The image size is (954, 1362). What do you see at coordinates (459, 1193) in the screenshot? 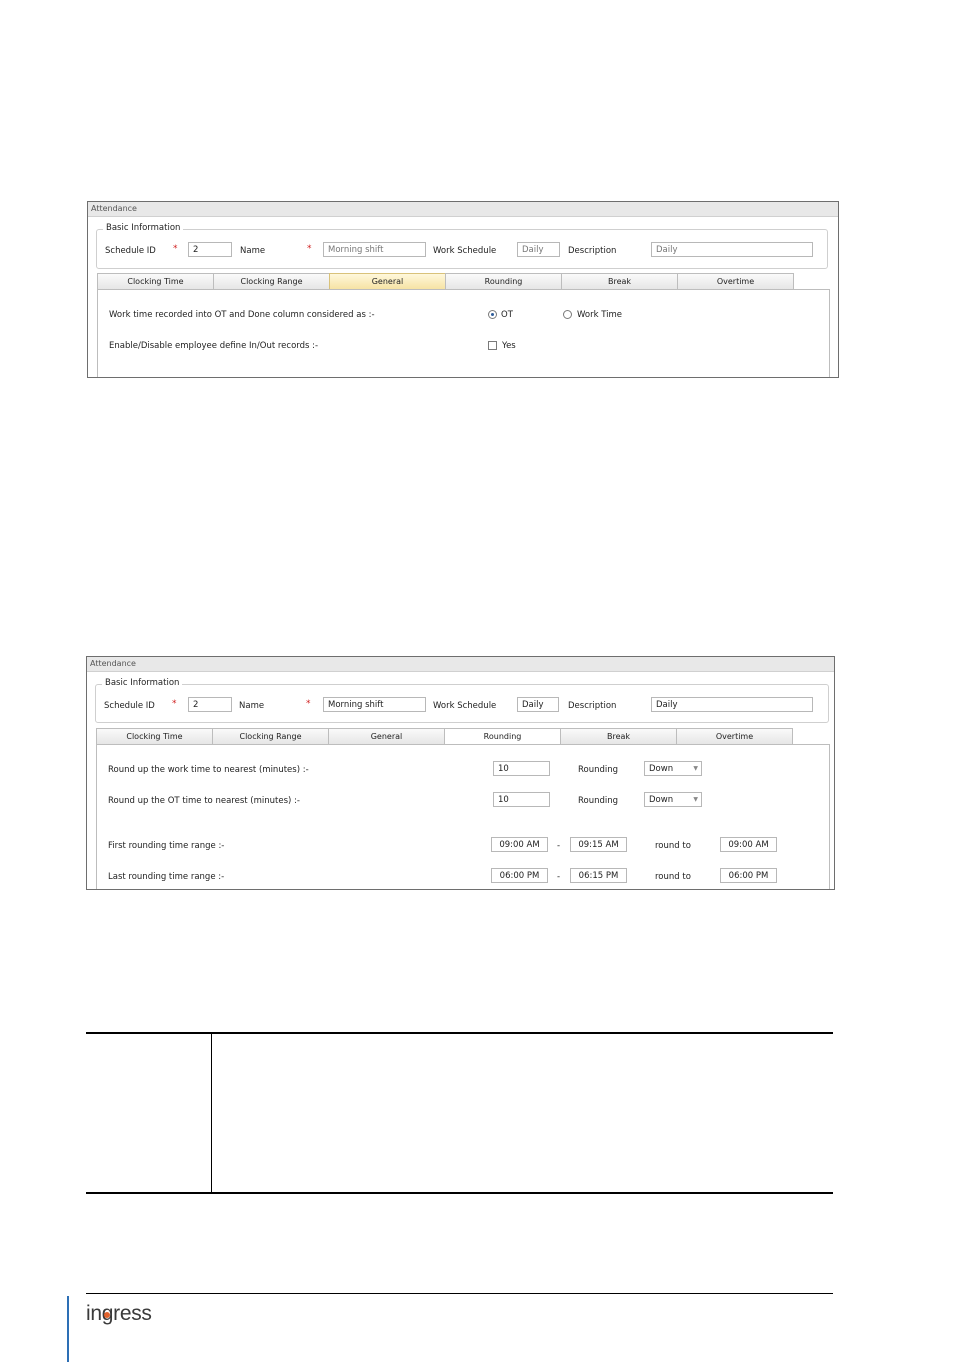
I see `table-bottom-rule` at bounding box center [459, 1193].